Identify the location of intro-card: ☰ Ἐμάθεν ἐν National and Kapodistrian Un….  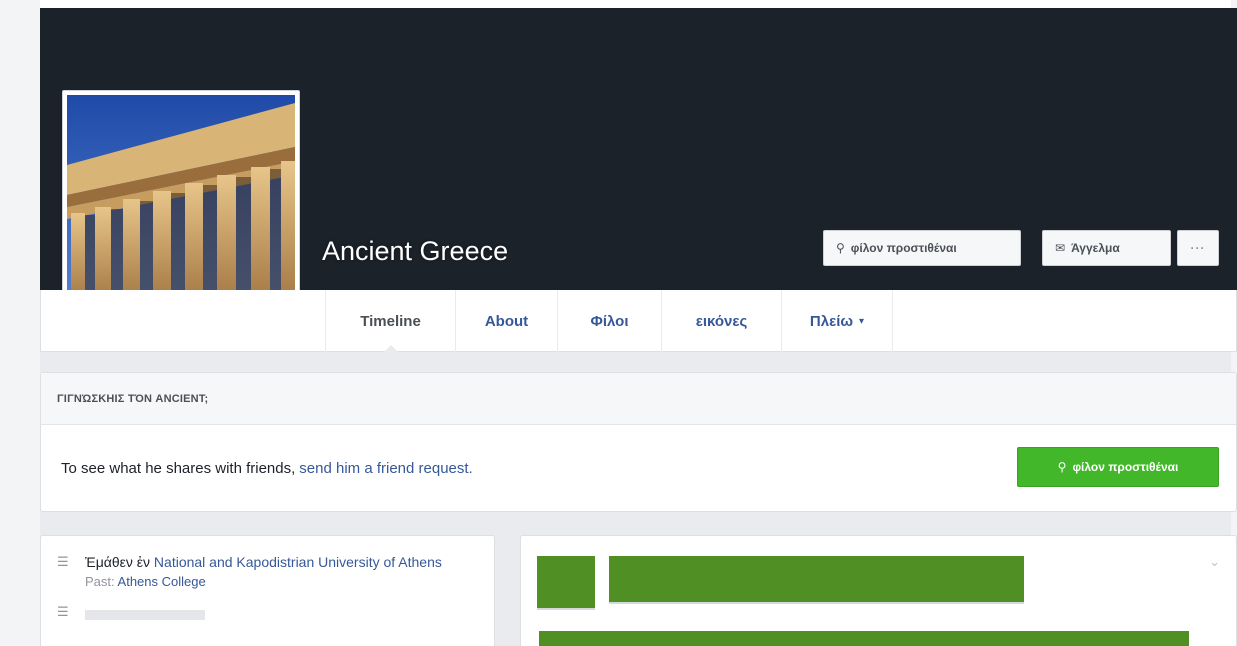
(267, 590).